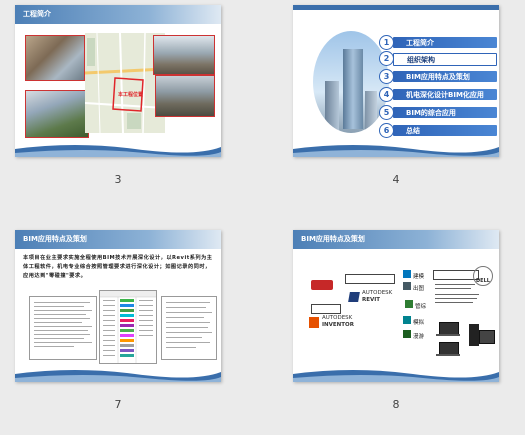 The width and height of the screenshot is (525, 435). Describe the element at coordinates (419, 289) in the screenshot. I see `tool-label-2: 出图` at that location.